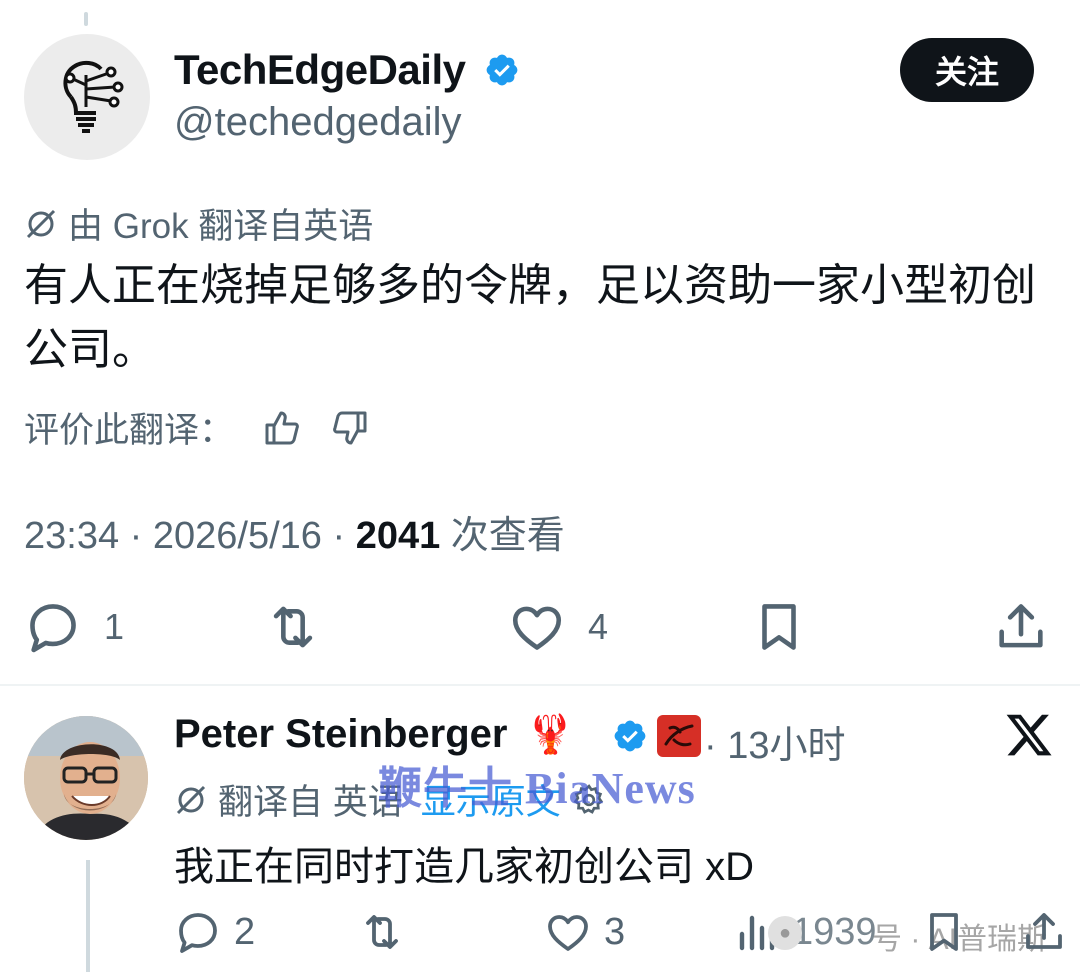 The image size is (1080, 972). I want to click on reply-avatar, so click(86, 778).